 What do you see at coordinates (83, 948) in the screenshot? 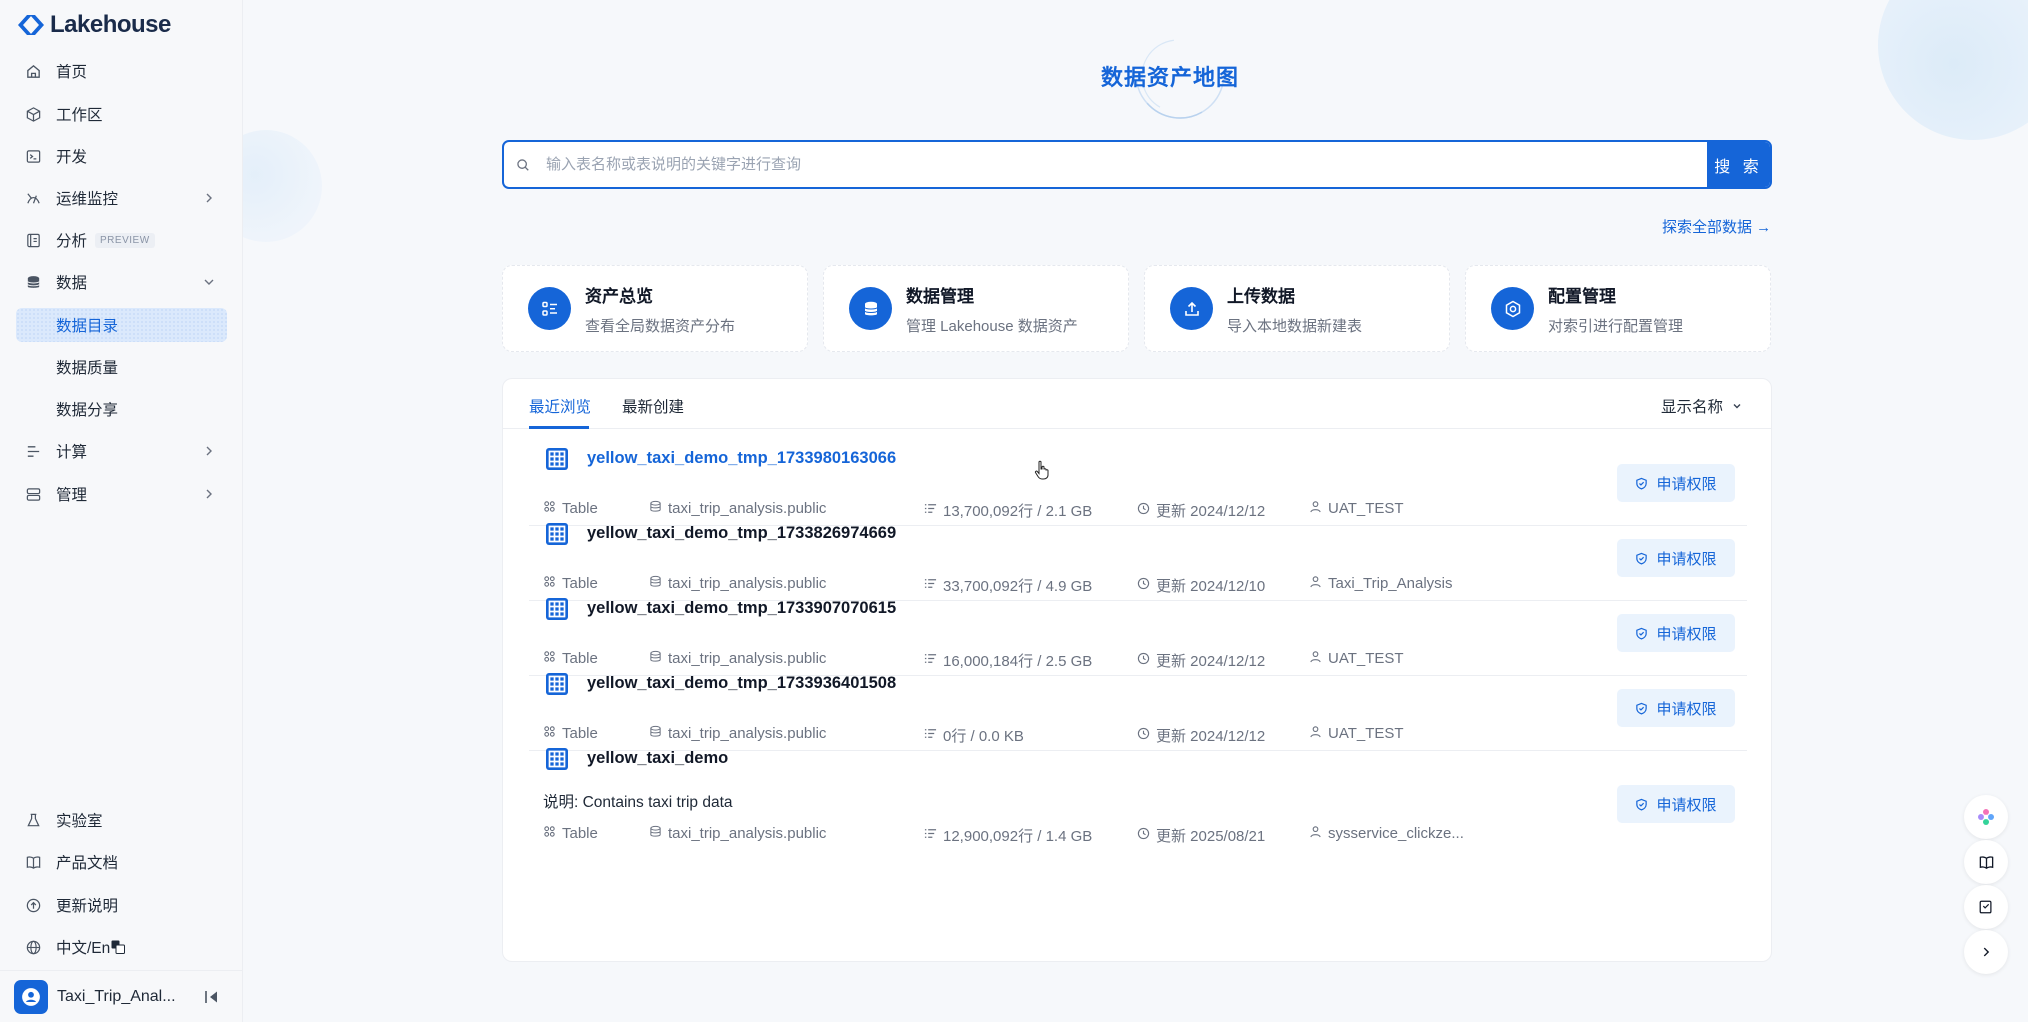
I see `sidebar-item-label: 中文/En` at bounding box center [83, 948].